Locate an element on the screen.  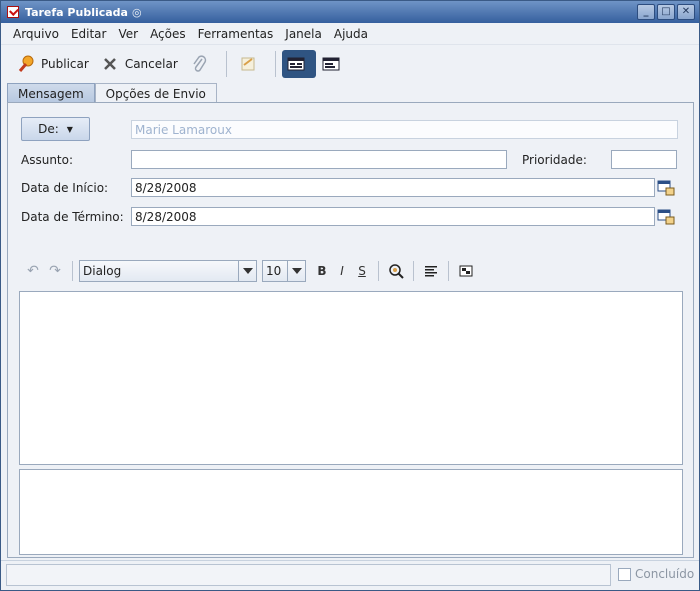
font-size-select: 10 is located at coordinates (284, 271).